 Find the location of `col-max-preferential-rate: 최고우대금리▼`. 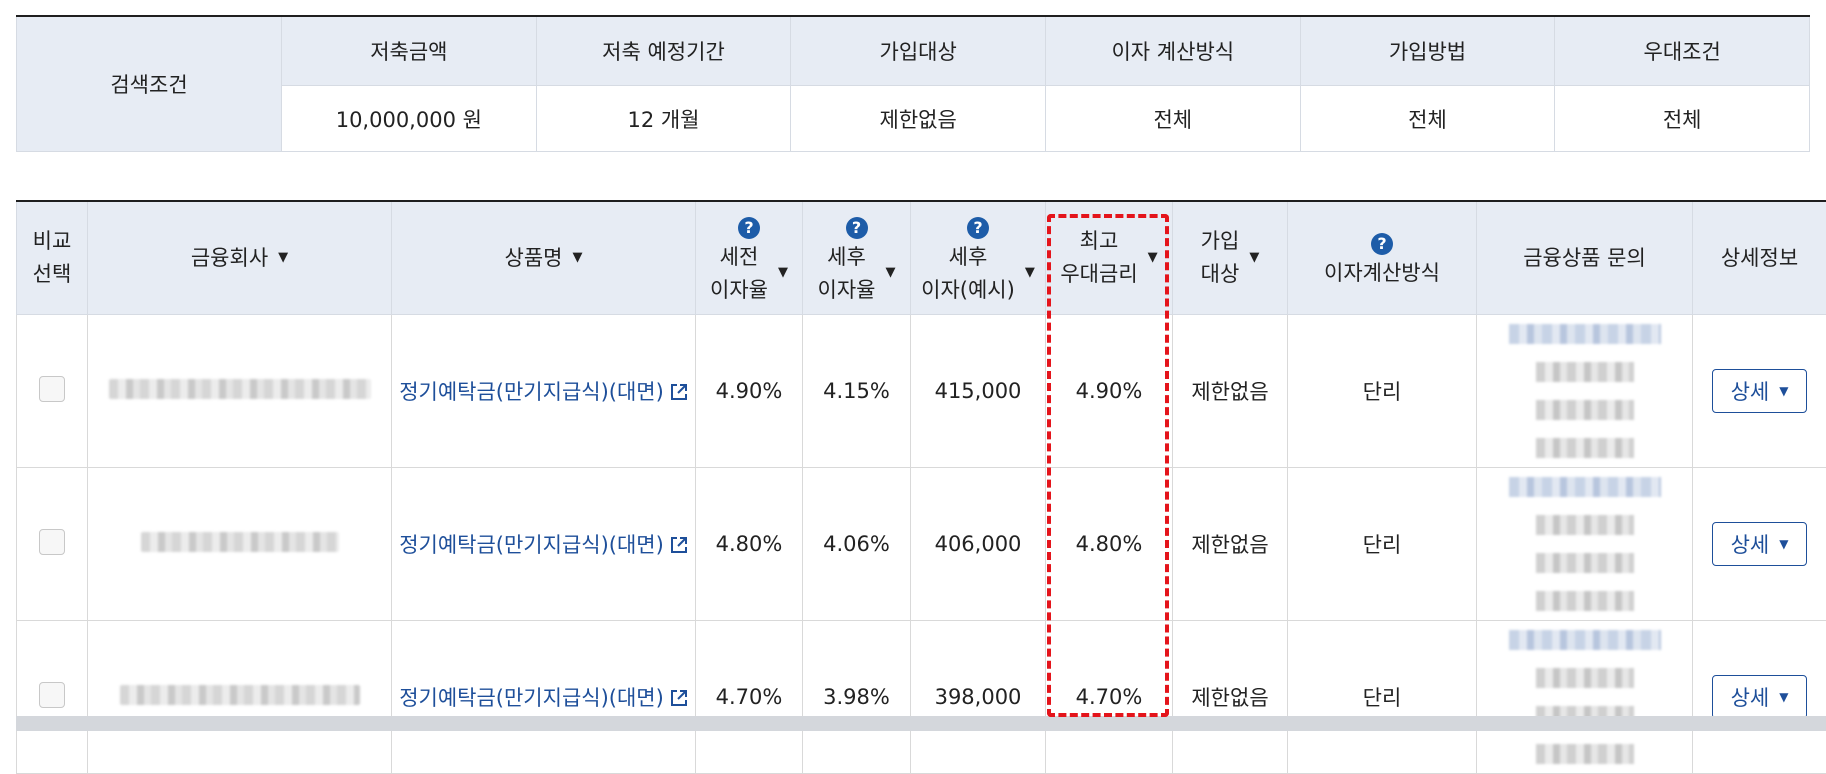

col-max-preferential-rate: 최고우대금리▼ is located at coordinates (1109, 258).